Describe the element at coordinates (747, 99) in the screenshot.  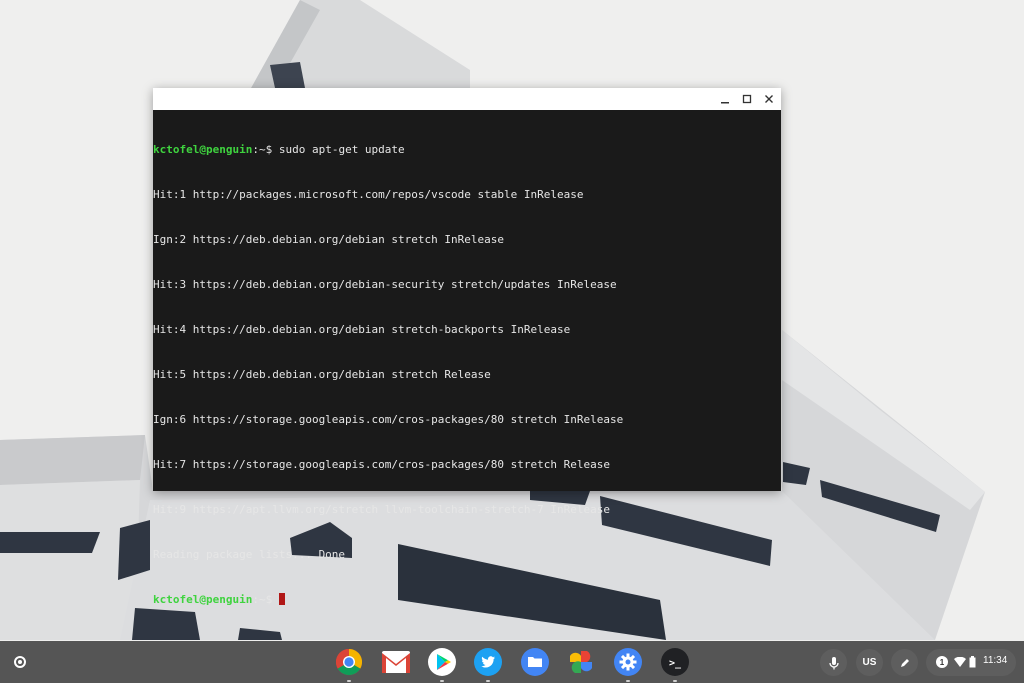
I see `maximize-icon` at that location.